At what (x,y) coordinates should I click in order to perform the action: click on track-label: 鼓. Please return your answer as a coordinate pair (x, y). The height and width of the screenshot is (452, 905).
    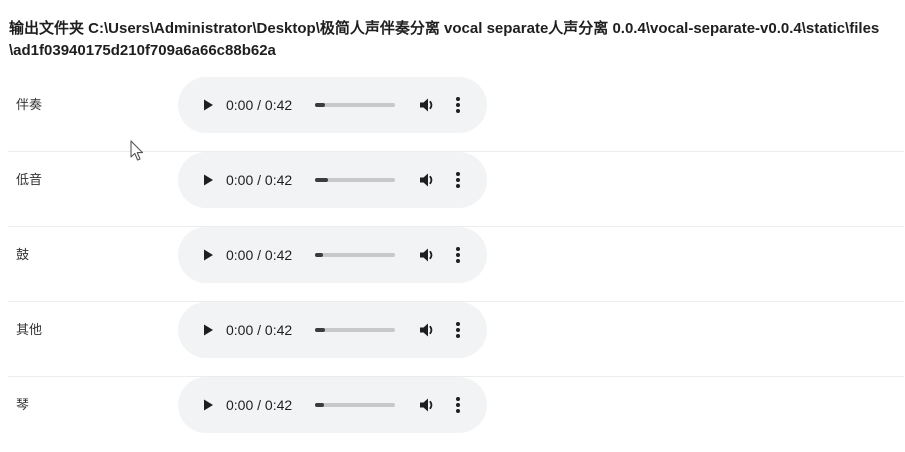
    Looking at the image, I should click on (23, 254).